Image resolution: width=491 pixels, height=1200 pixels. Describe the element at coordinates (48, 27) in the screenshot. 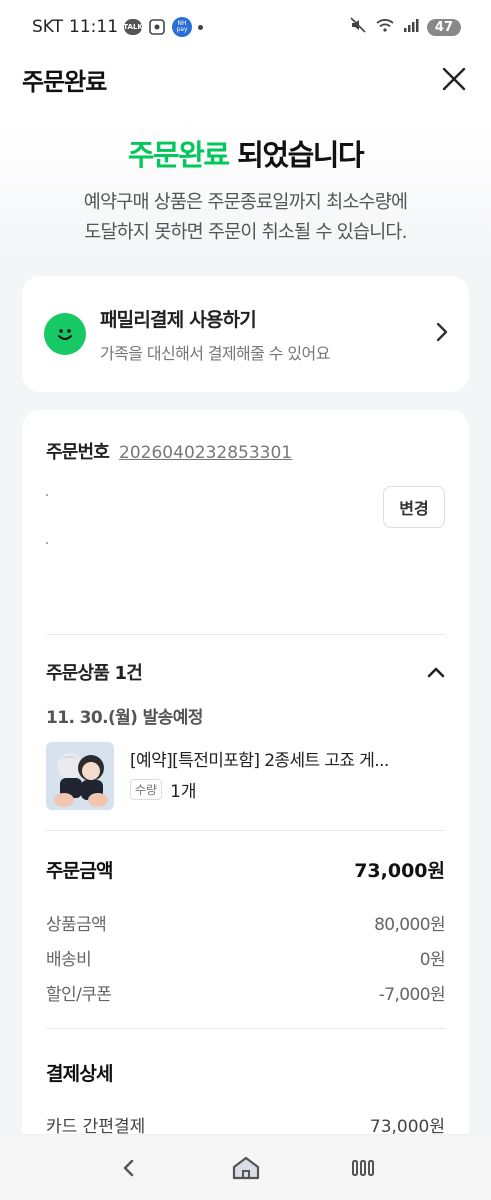

I see `carrier: SKT` at that location.